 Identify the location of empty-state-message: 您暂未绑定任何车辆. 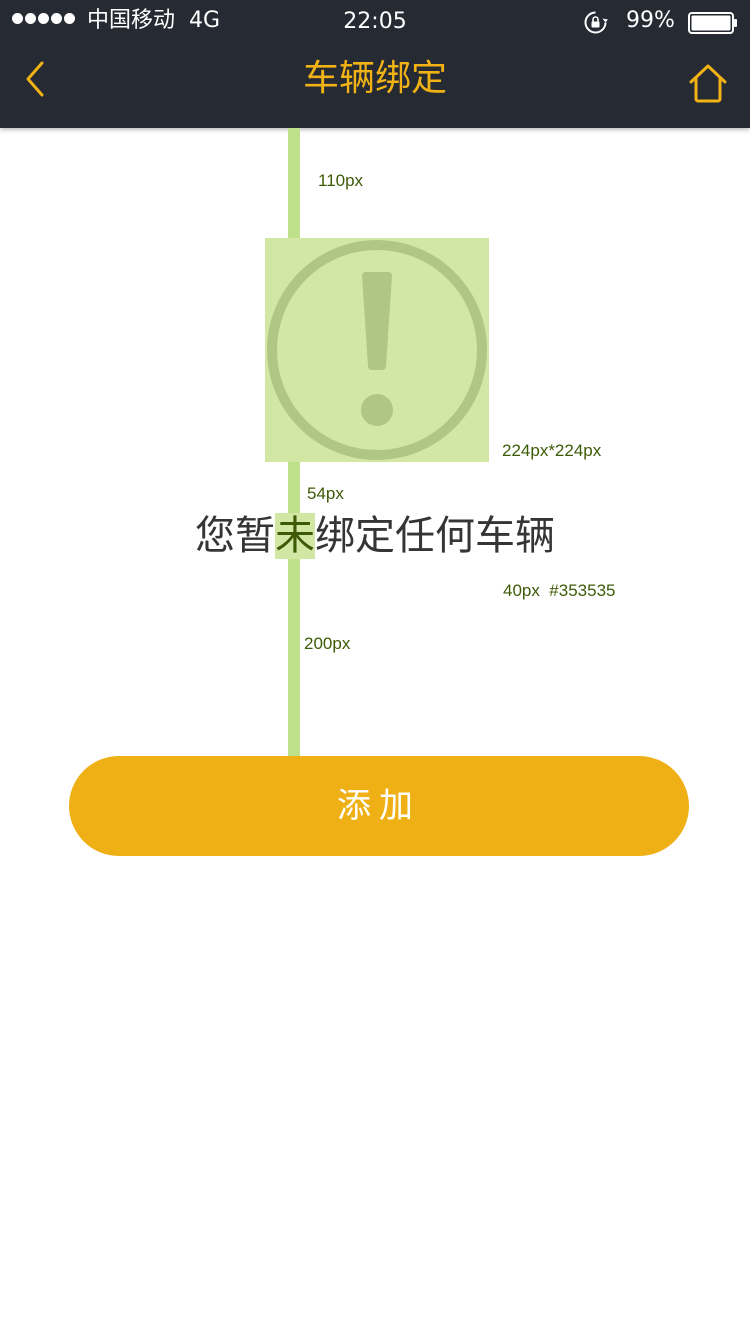
(375, 536).